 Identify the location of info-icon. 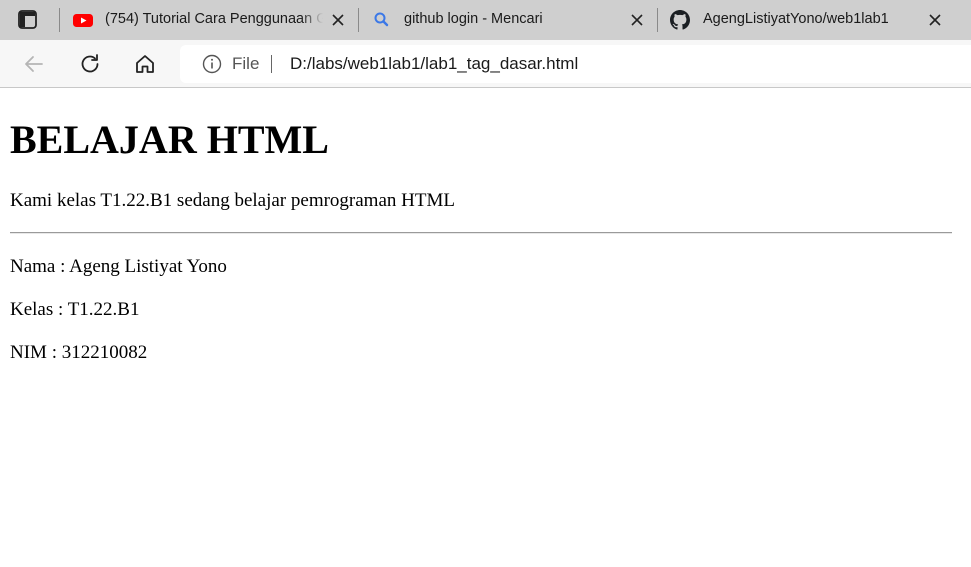
(212, 64).